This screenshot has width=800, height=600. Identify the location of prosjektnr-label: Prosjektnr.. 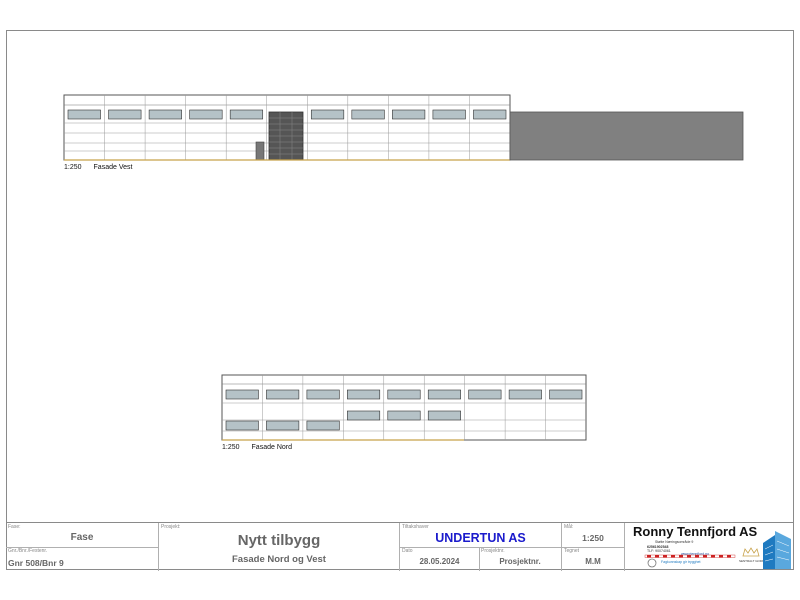
(493, 551).